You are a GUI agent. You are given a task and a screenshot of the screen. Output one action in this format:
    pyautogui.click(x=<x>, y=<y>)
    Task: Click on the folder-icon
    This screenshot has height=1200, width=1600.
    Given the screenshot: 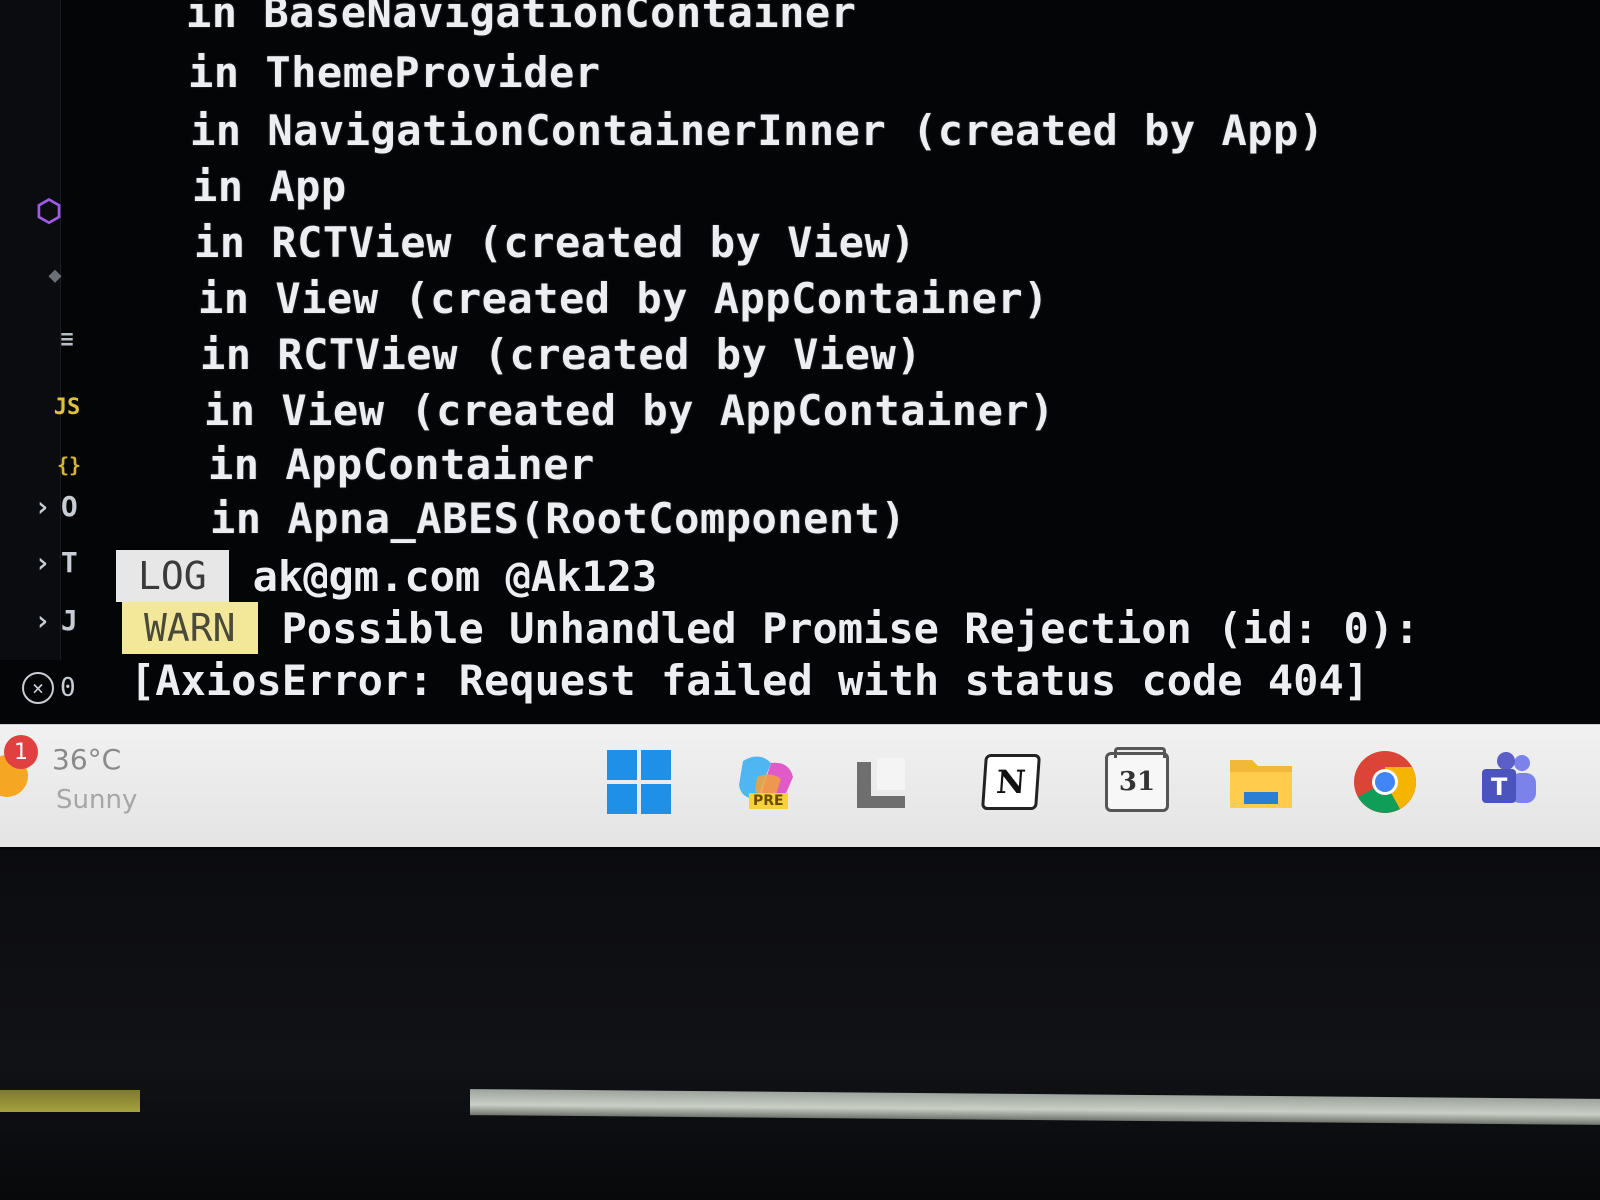 What is the action you would take?
    pyautogui.click(x=1261, y=784)
    